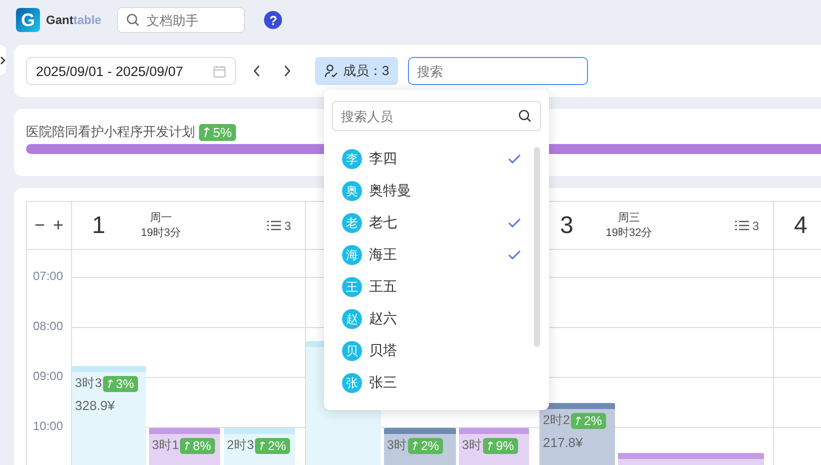 This screenshot has width=821, height=465. I want to click on member-name: 王五, so click(383, 287).